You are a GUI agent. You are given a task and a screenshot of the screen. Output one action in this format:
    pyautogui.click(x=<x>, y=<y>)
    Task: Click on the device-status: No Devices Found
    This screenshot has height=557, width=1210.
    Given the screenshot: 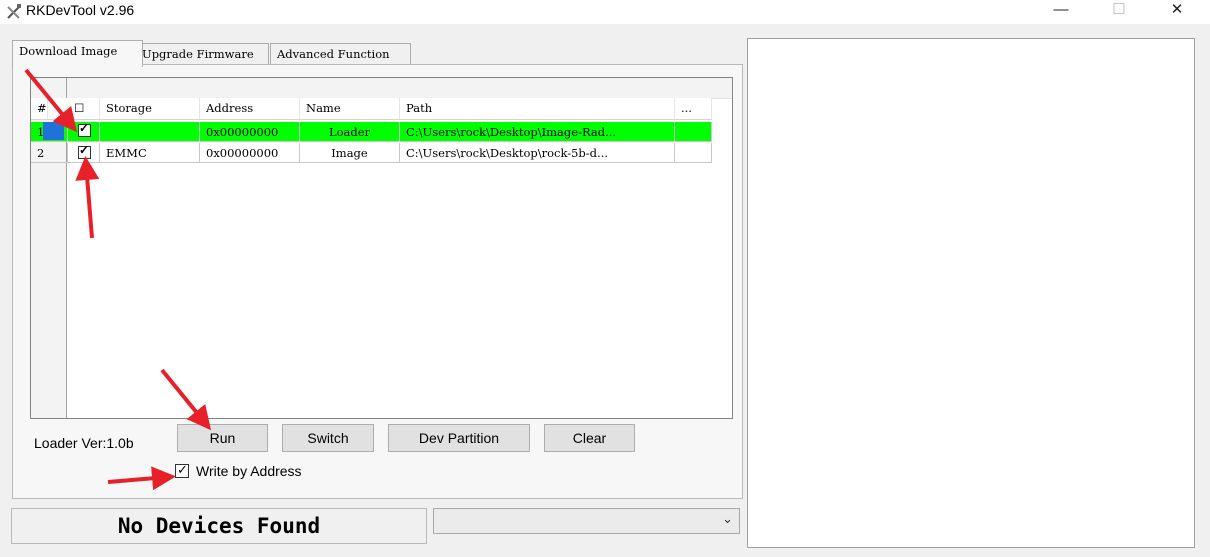 What is the action you would take?
    pyautogui.click(x=219, y=526)
    